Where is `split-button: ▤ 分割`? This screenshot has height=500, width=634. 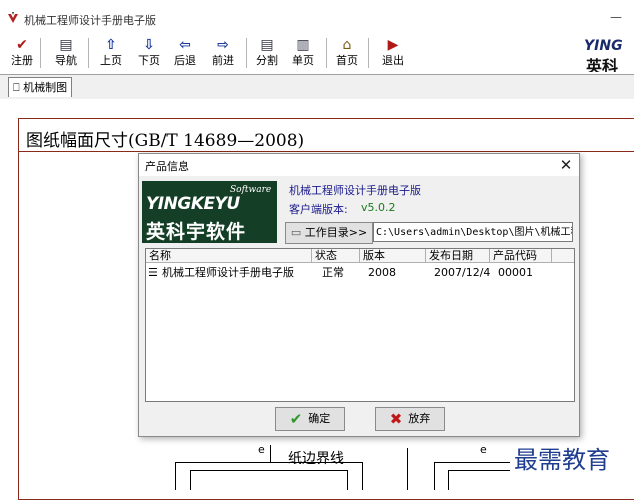
split-button: ▤ 分割 is located at coordinates (267, 54).